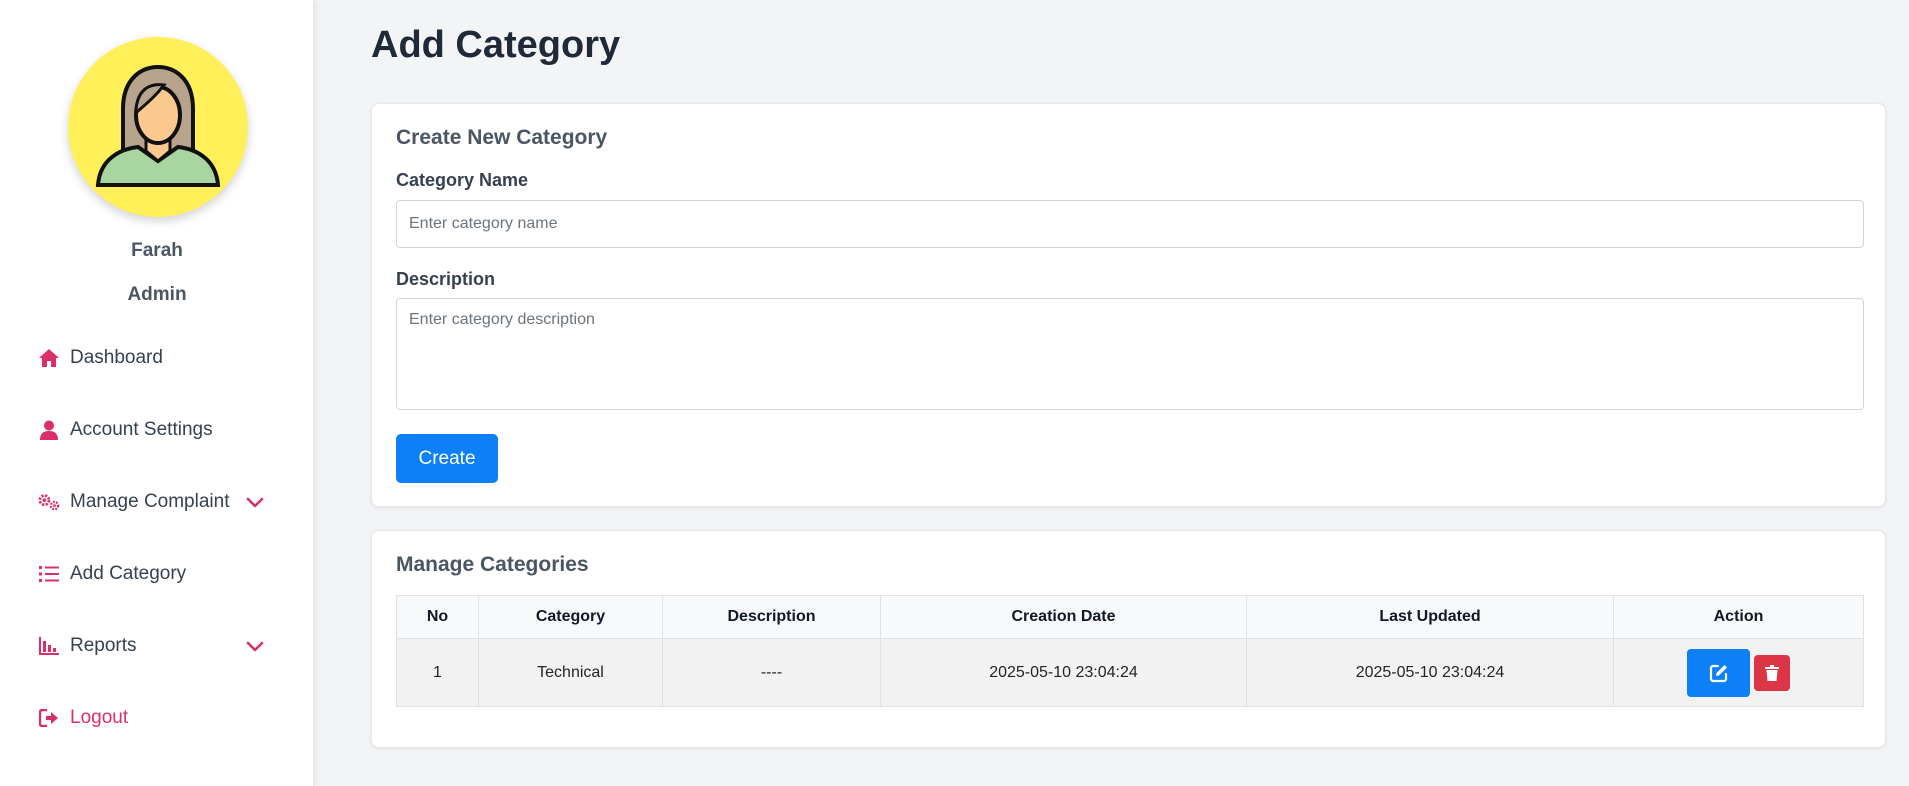  I want to click on edit-button, so click(1718, 672).